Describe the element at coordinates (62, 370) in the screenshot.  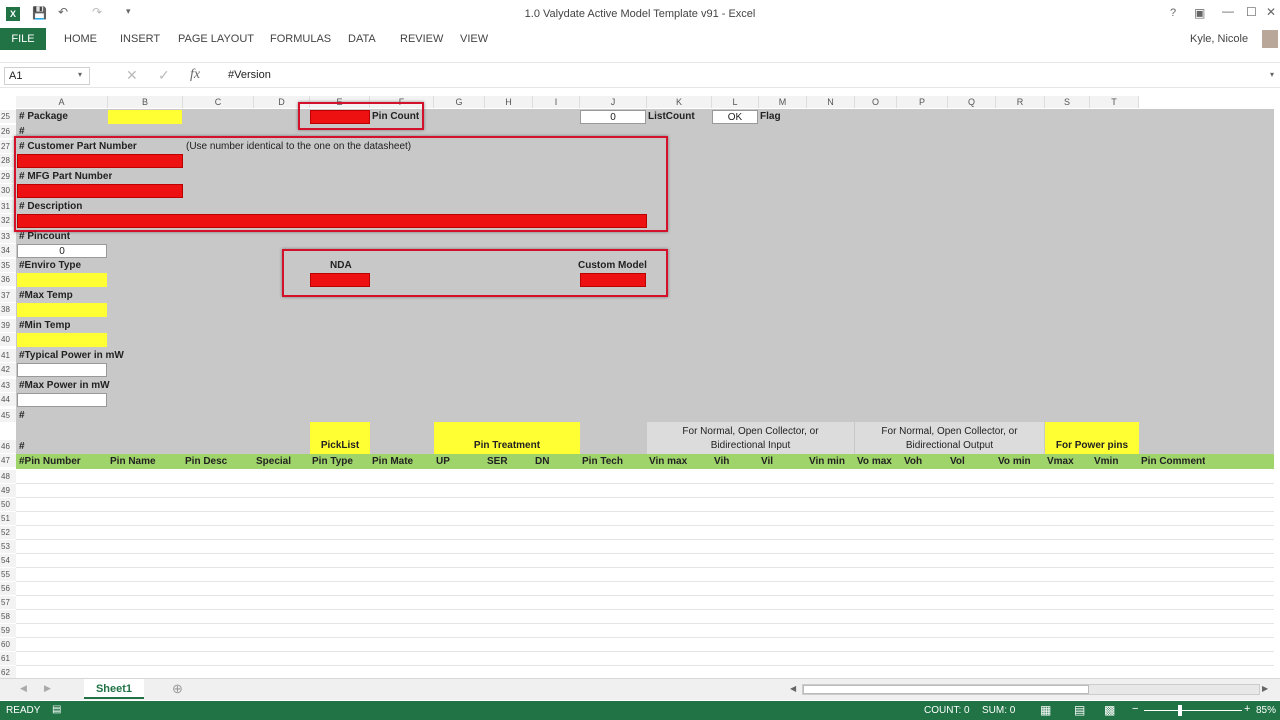
I see `typical-power-cell` at that location.